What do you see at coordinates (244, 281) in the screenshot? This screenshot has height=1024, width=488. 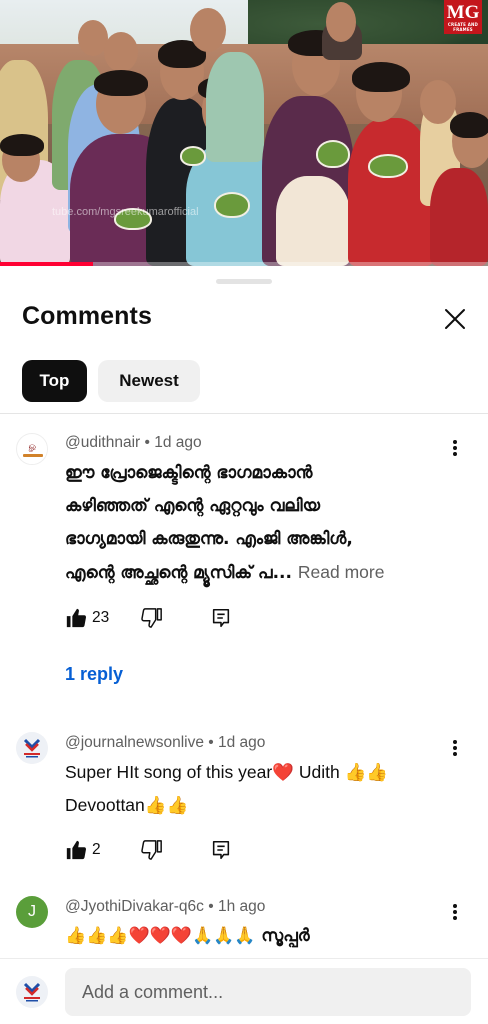 I see `drag-handle` at bounding box center [244, 281].